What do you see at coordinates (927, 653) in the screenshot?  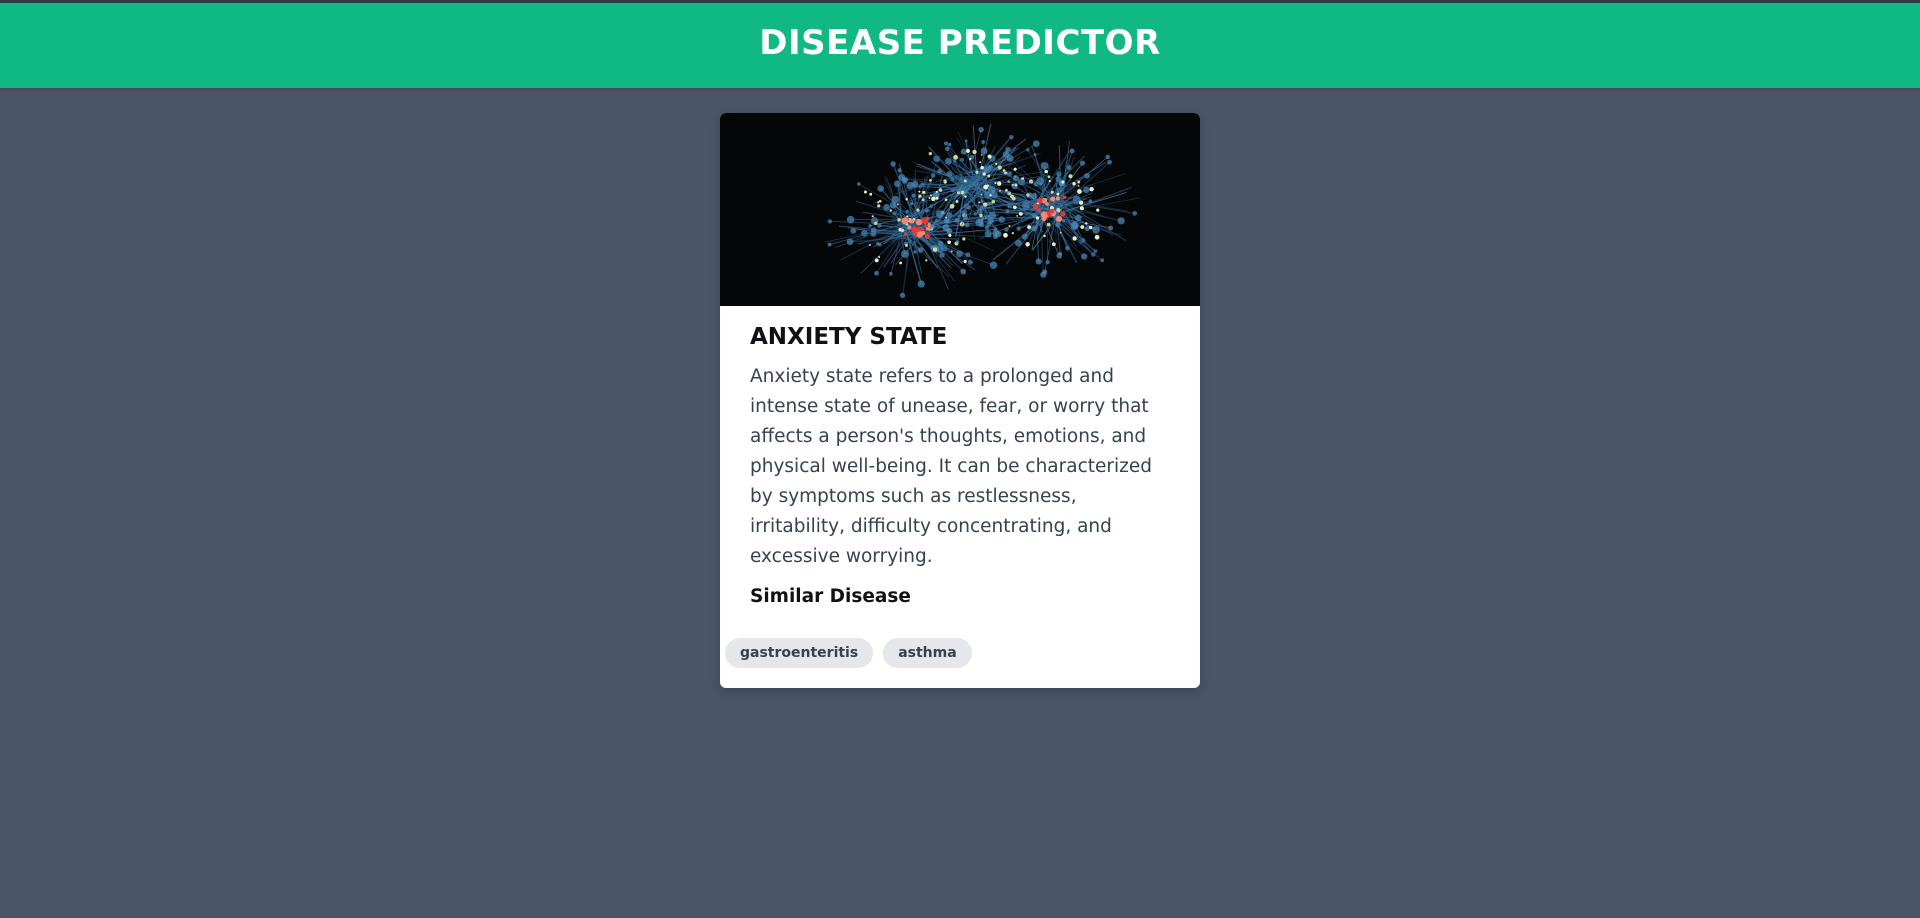 I see `tag-asthma: asthma` at bounding box center [927, 653].